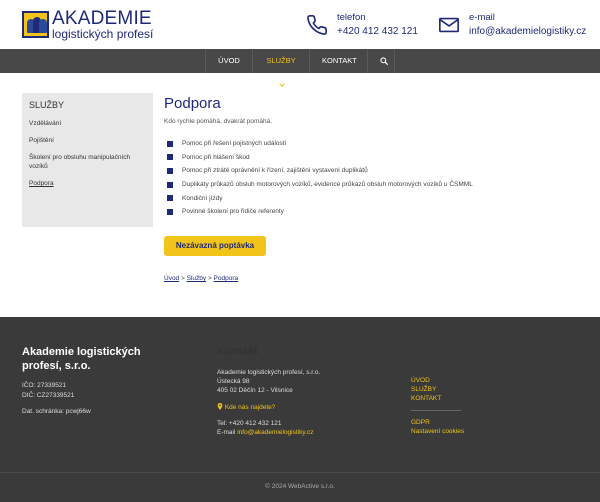 This screenshot has width=600, height=502. What do you see at coordinates (233, 381) in the screenshot?
I see `footer-address-street: Ústecká 98` at bounding box center [233, 381].